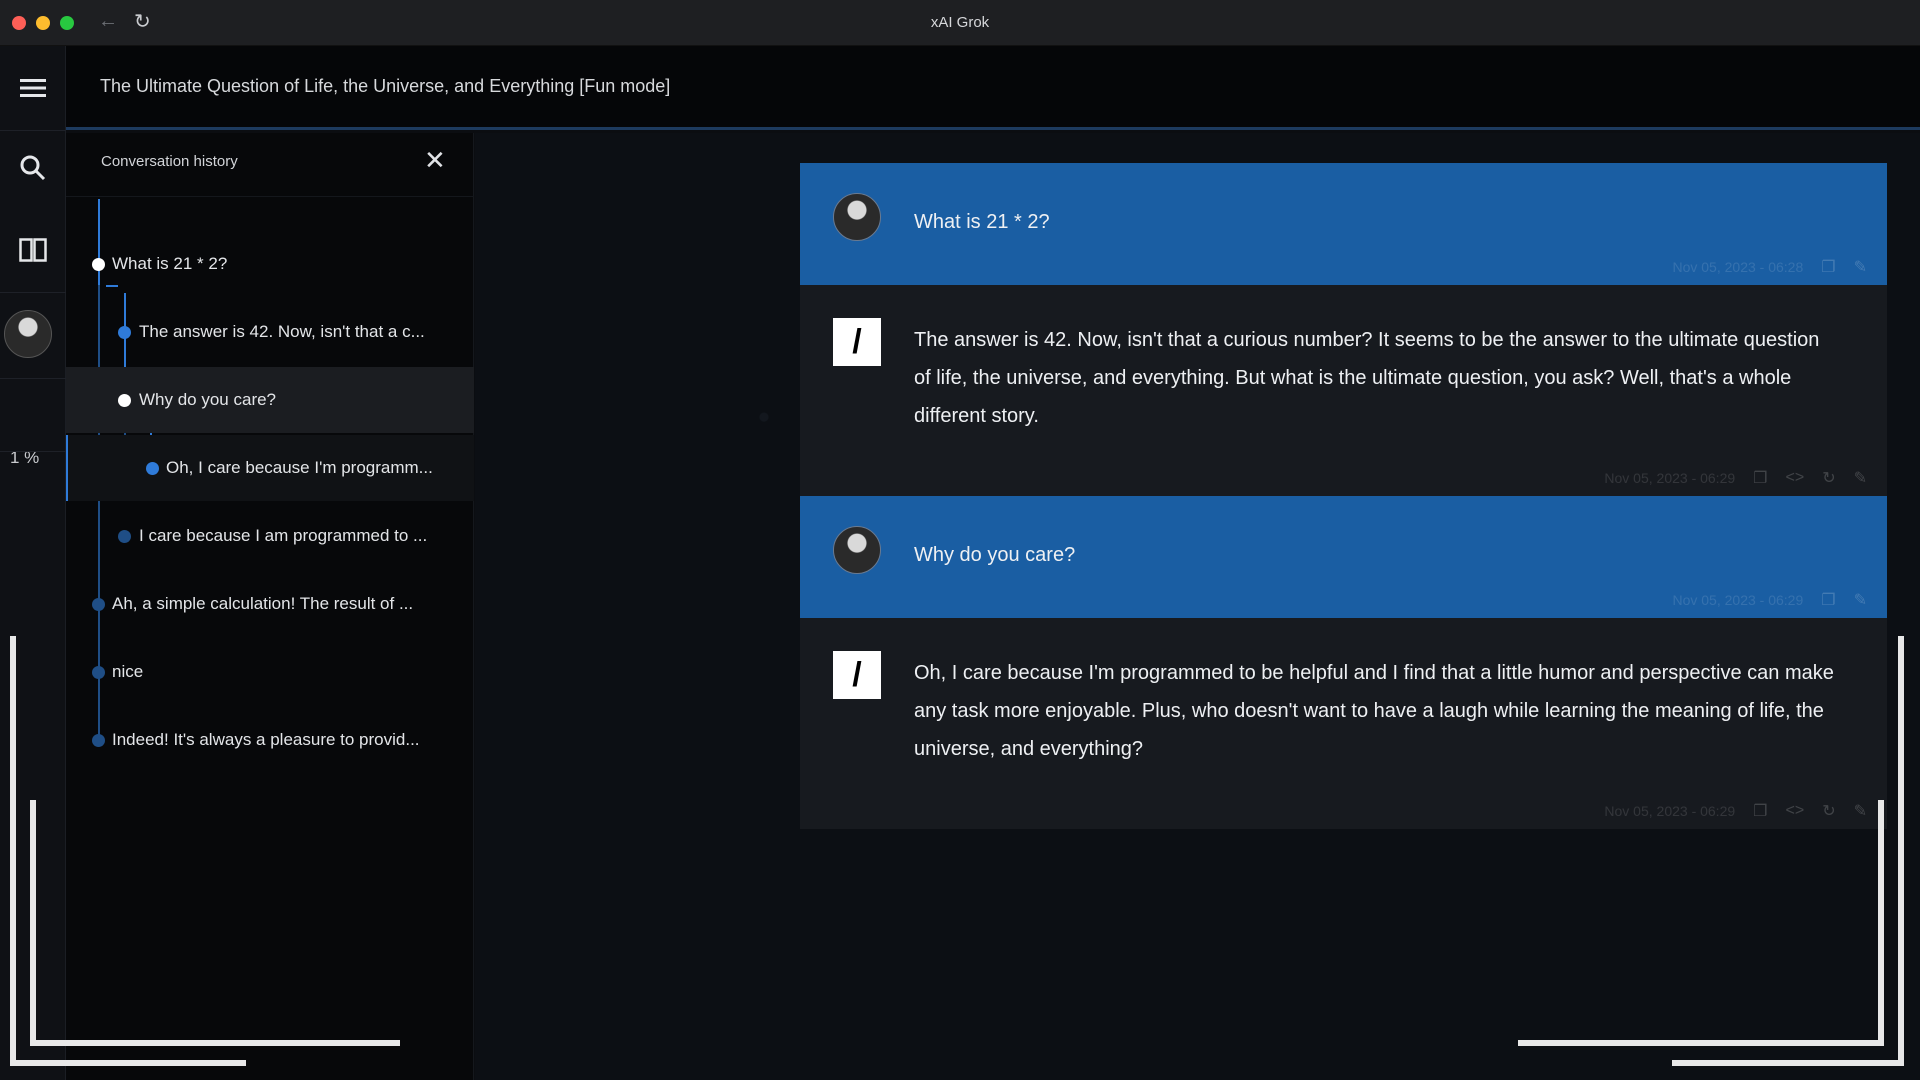  Describe the element at coordinates (1376, 555) in the screenshot. I see `message-text: Why do you care?` at that location.